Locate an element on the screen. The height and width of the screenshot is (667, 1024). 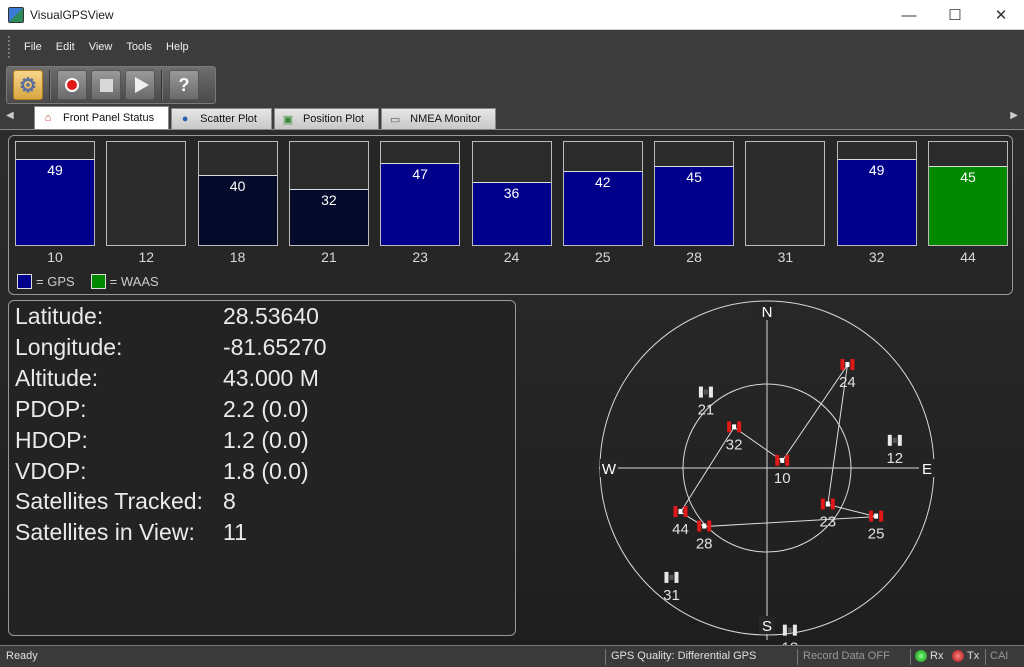
close-button: ✕ is located at coordinates (1001, 15).